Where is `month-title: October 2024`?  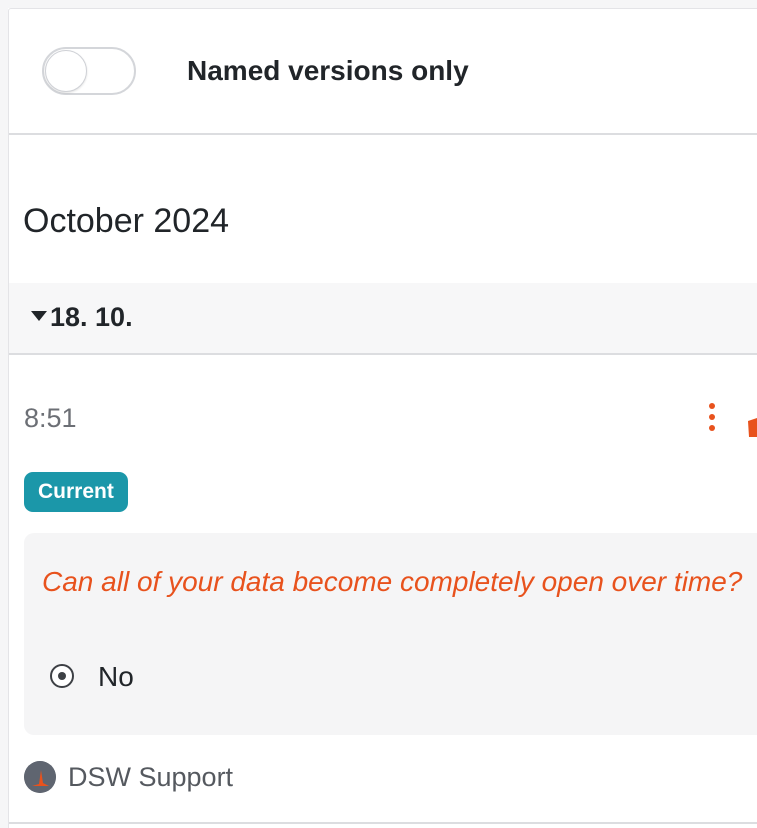
month-title: October 2024 is located at coordinates (126, 221).